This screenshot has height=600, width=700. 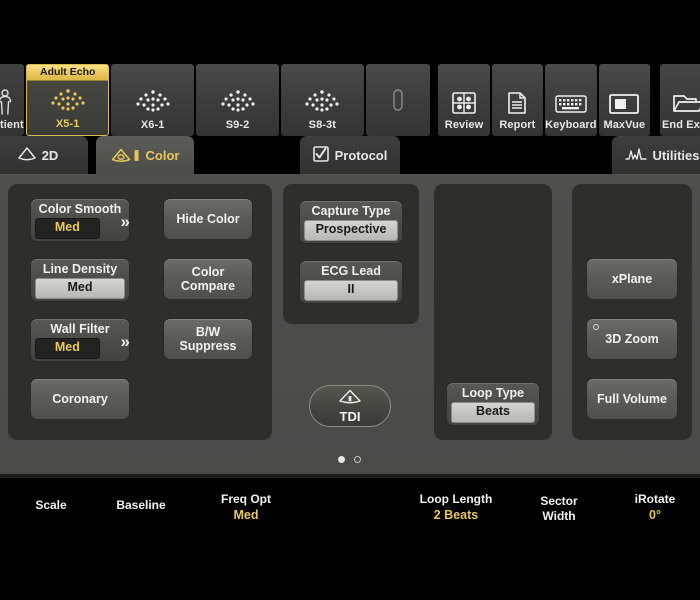 I want to click on capture-type-value: Prospective, so click(x=351, y=231).